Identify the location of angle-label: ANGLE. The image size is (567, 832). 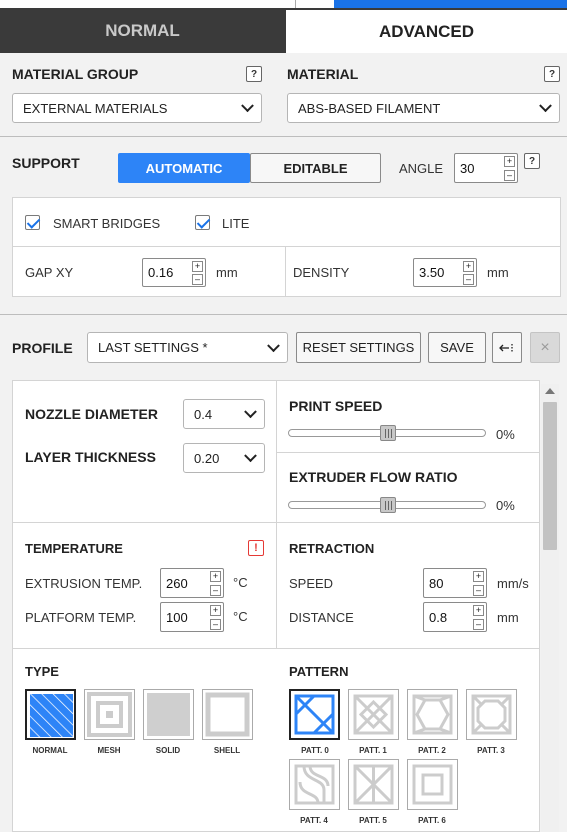
(421, 168).